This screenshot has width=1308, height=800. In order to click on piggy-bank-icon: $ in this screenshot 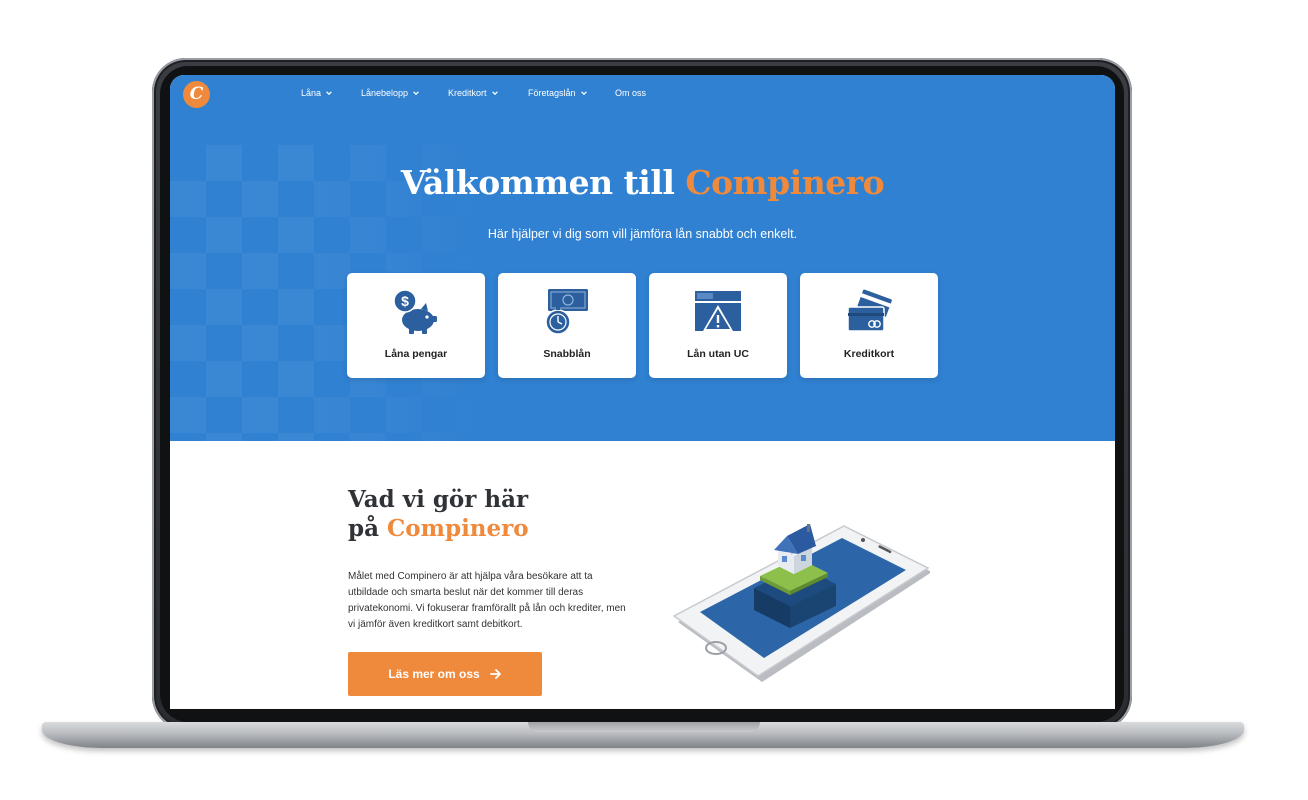, I will do `click(415, 311)`.